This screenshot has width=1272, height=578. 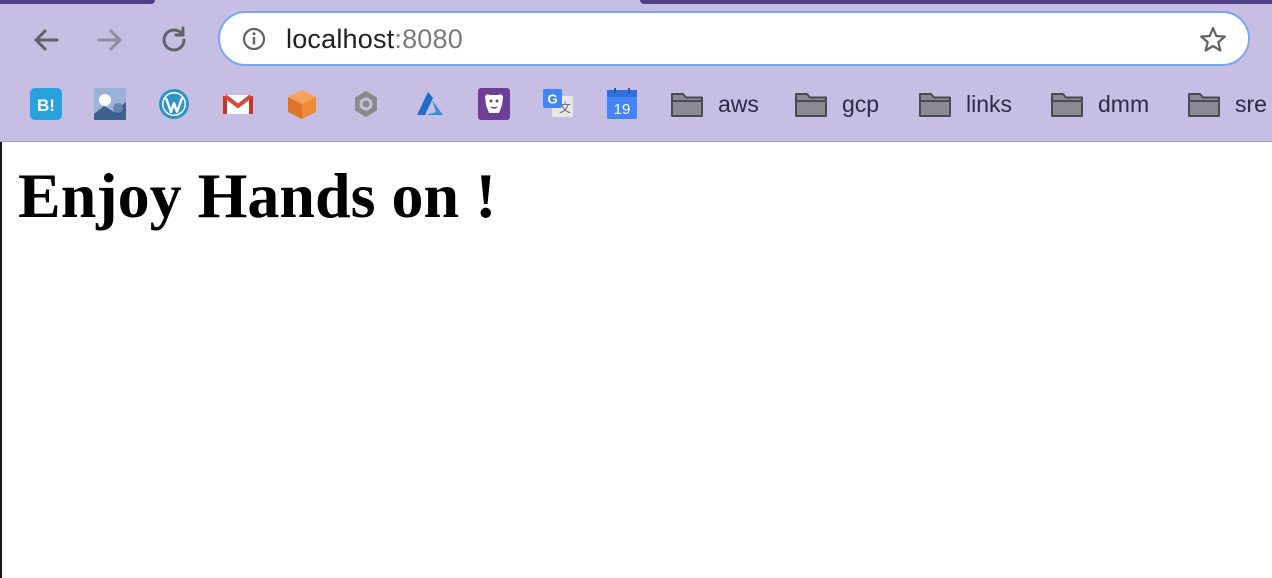 I want to click on url-text: localhost:8080, so click(x=374, y=39).